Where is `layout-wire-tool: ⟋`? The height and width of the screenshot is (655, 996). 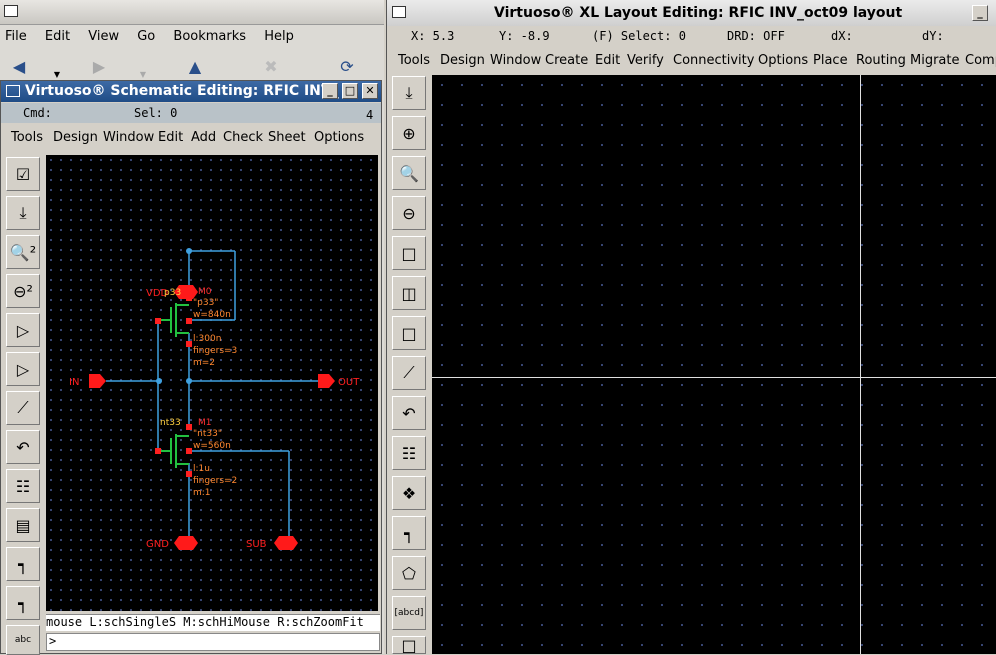
layout-wire-tool: ⟋ is located at coordinates (409, 373).